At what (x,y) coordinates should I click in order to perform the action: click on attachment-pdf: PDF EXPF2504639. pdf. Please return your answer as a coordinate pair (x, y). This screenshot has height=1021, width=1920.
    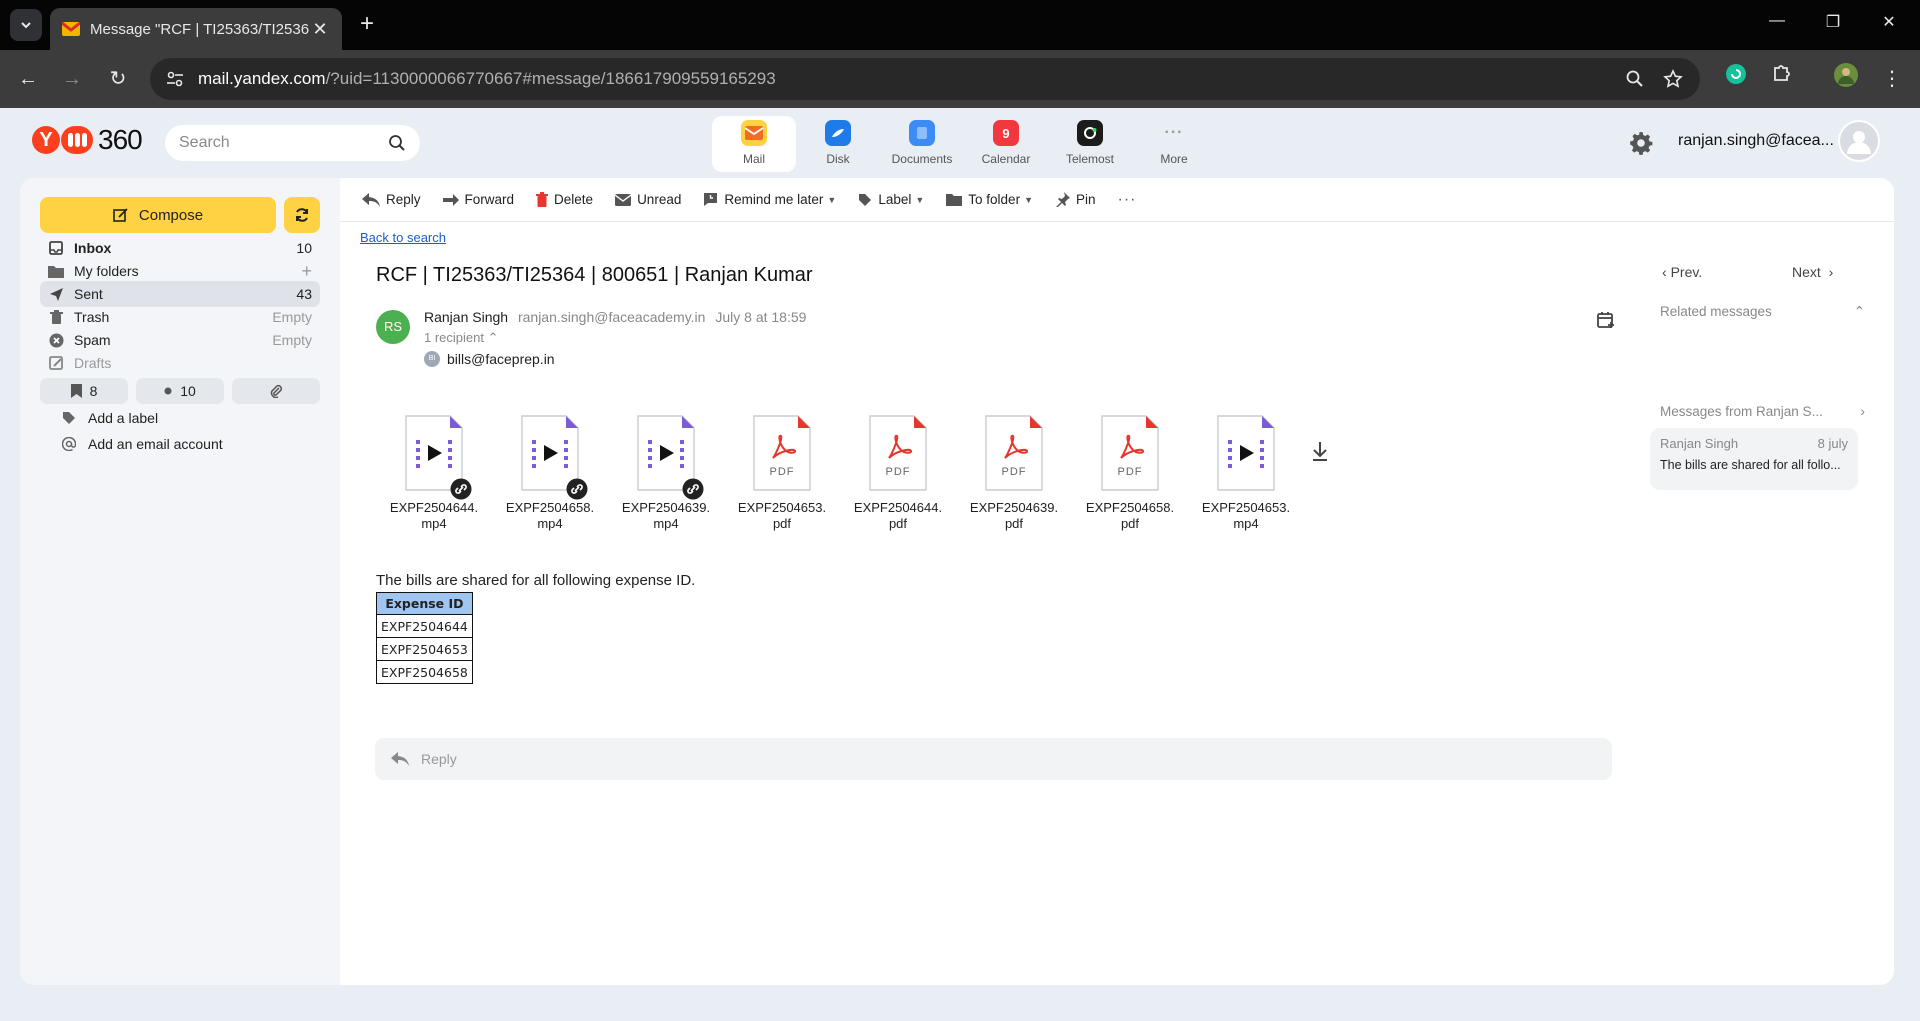
    Looking at the image, I should click on (1014, 473).